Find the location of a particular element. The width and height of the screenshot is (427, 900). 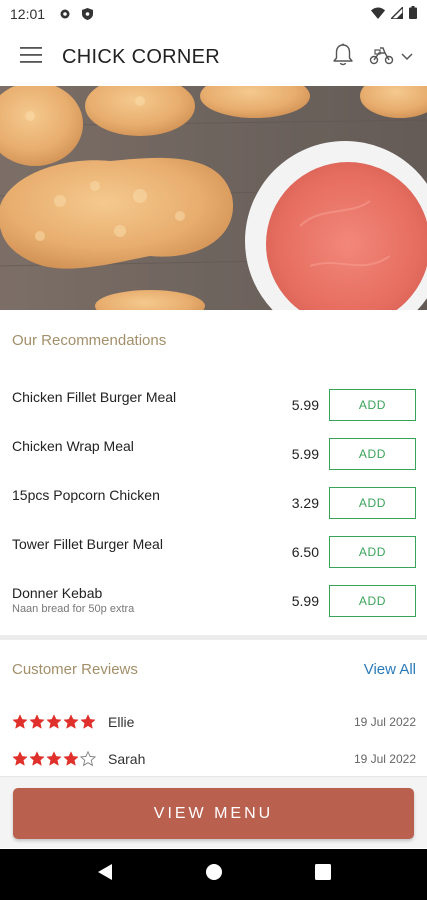

star-empty-icon is located at coordinates (88, 759).